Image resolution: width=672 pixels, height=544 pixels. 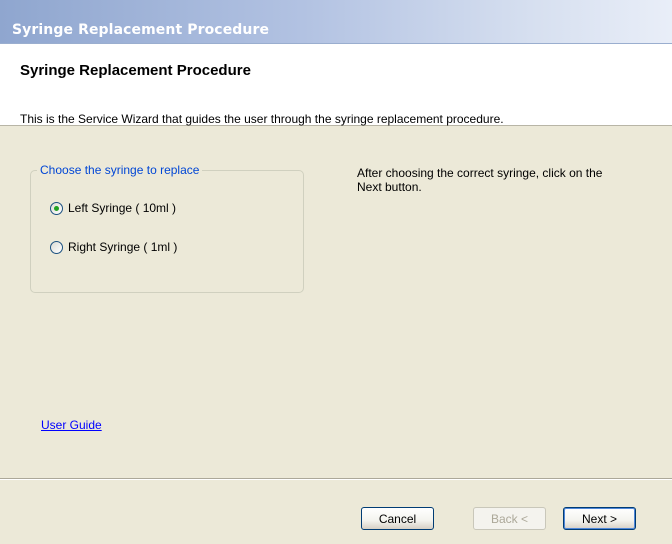 I want to click on user-guide-link: User Guide, so click(x=71, y=425).